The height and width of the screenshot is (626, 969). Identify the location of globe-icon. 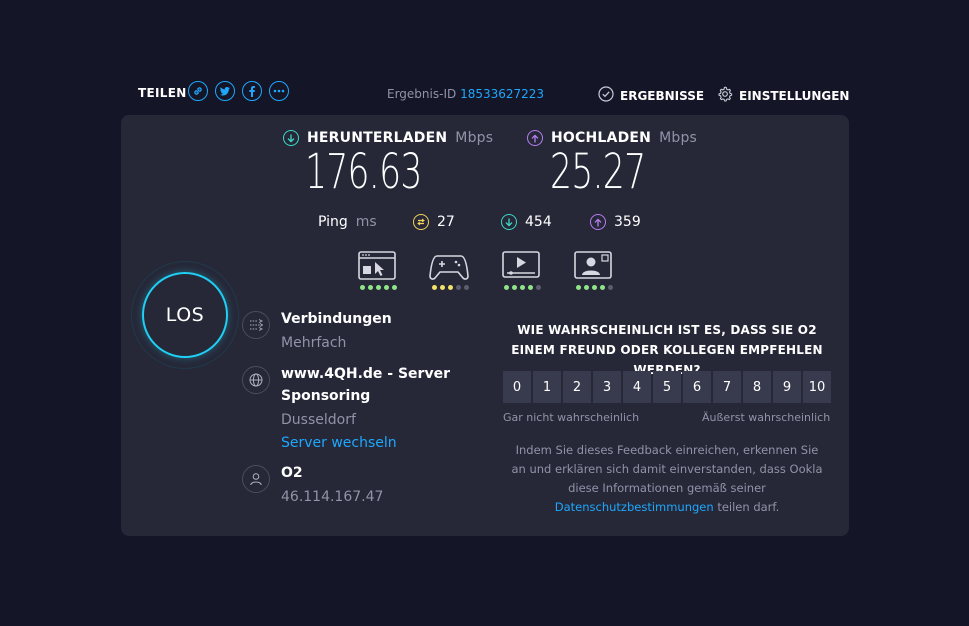
(256, 380).